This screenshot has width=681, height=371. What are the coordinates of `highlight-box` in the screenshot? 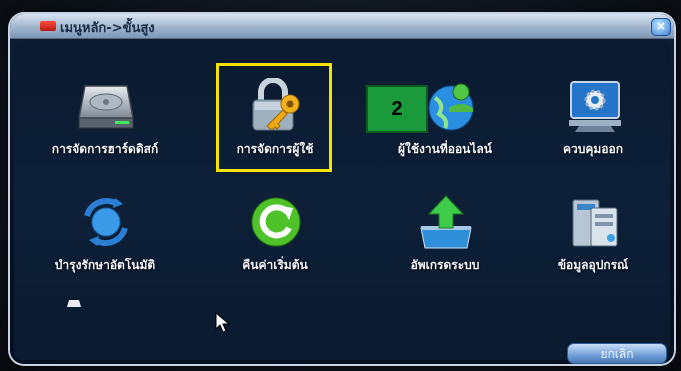 It's located at (274, 117).